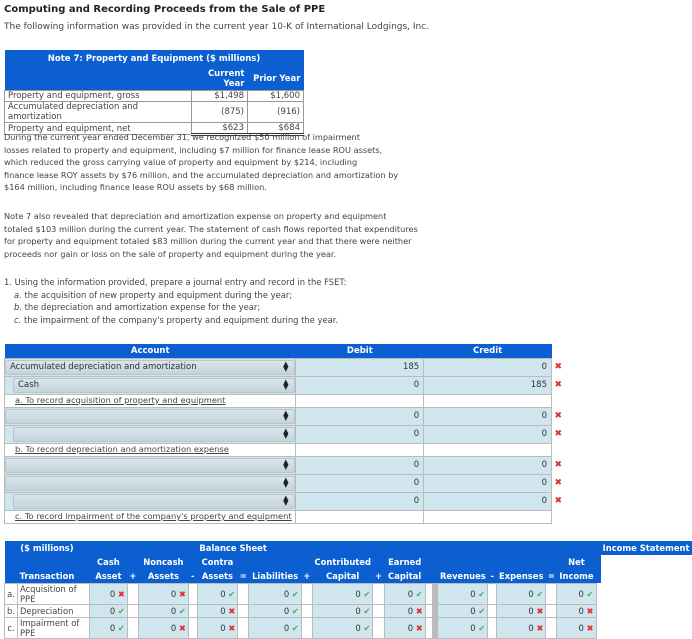 Image resolution: width=692 pixels, height=639 pixels. What do you see at coordinates (163, 562) in the screenshot?
I see `col-header-line1: Noncash` at bounding box center [163, 562].